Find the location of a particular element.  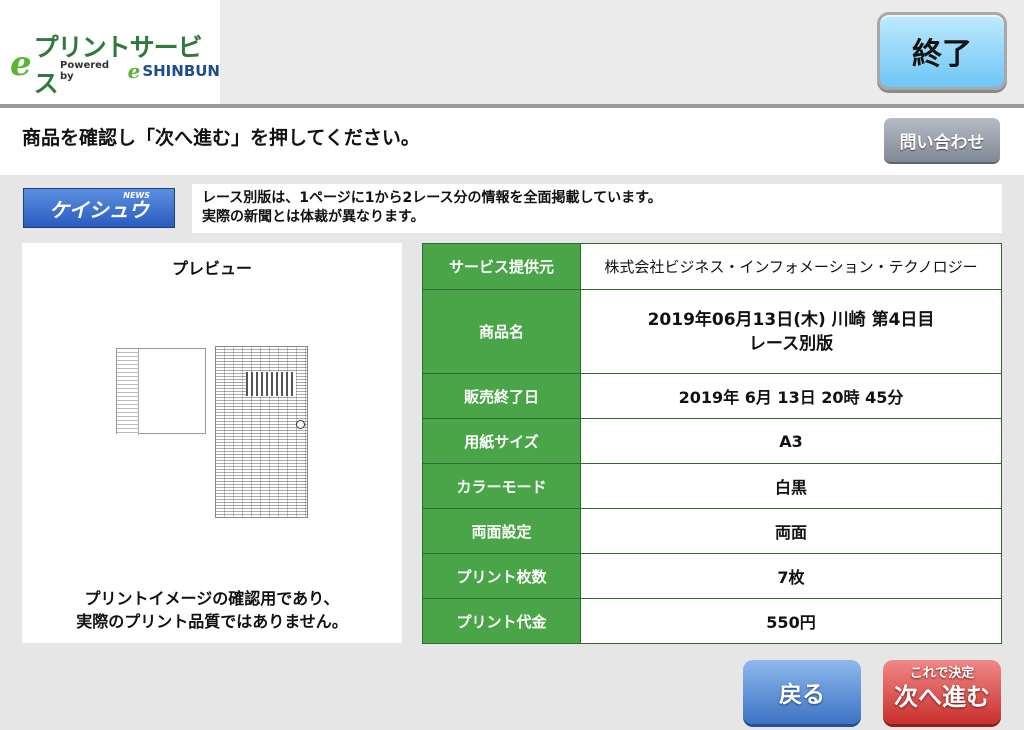

detail-value: 7枚 is located at coordinates (791, 576).